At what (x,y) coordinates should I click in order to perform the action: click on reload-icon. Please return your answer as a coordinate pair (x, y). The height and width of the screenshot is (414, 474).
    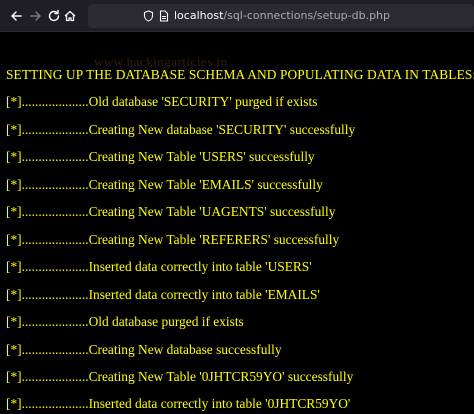
    Looking at the image, I should click on (54, 16).